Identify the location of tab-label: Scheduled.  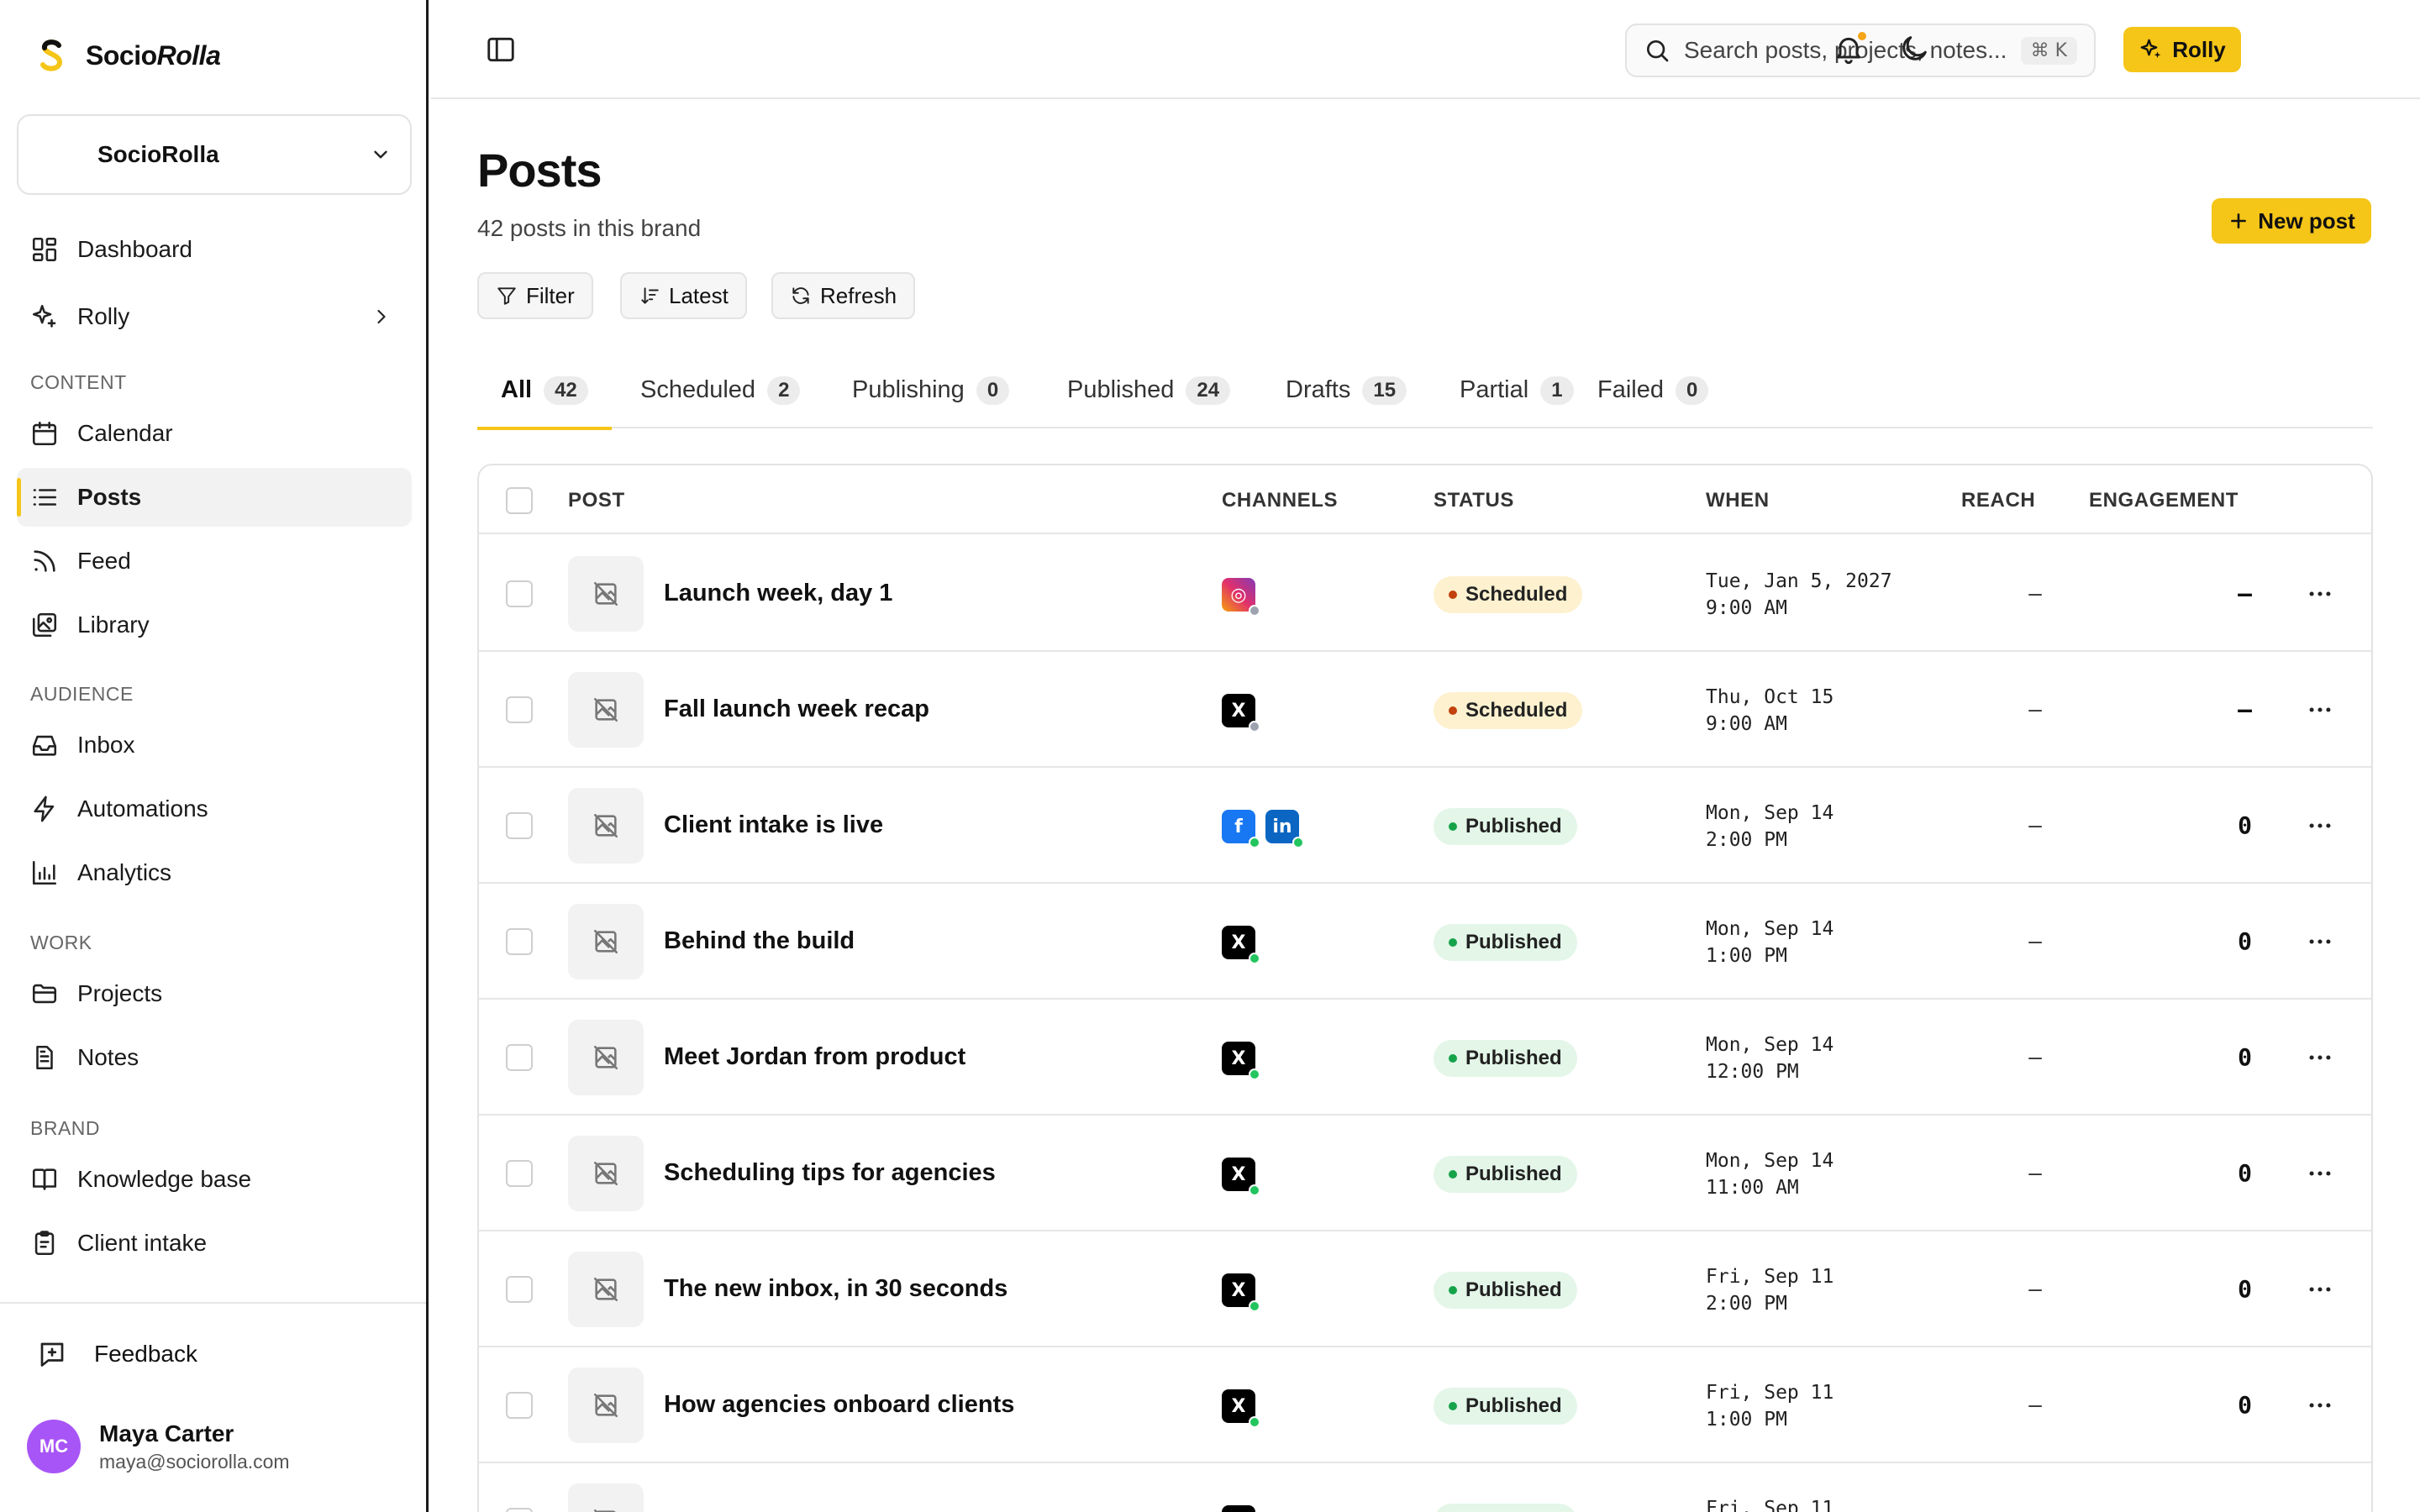
(698, 389).